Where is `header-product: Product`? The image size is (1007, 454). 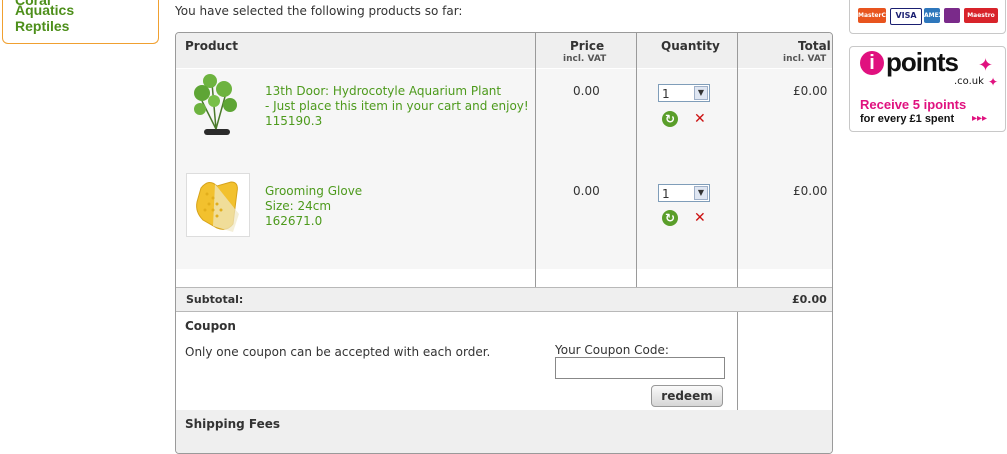
header-product: Product is located at coordinates (211, 46).